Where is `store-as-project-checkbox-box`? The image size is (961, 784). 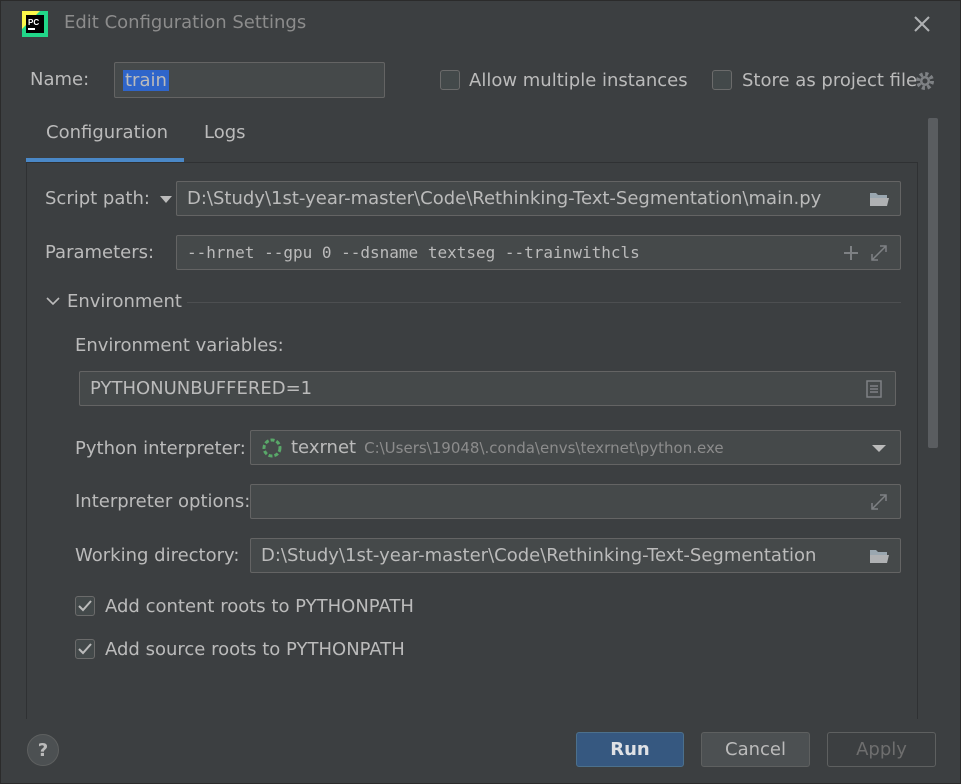
store-as-project-checkbox-box is located at coordinates (722, 80).